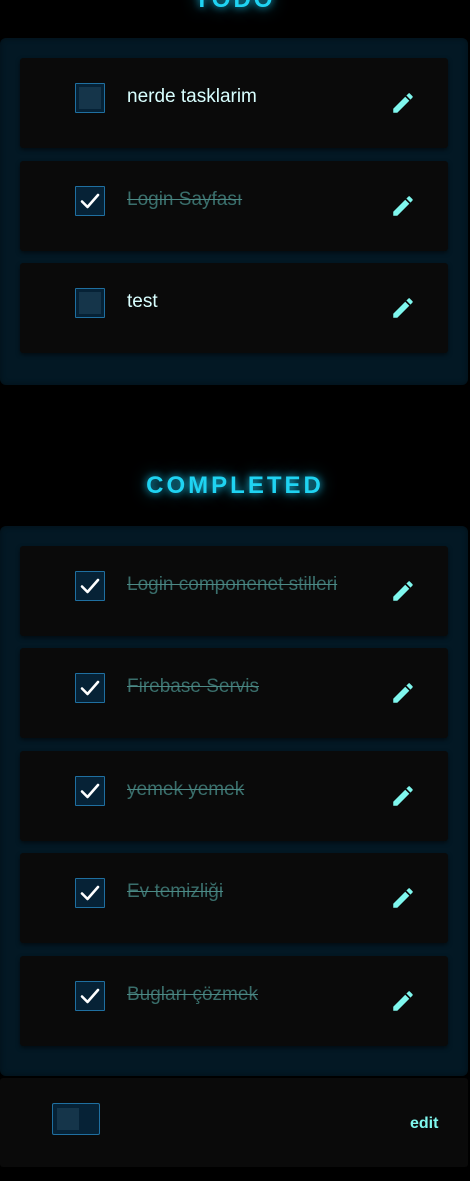 The height and width of the screenshot is (1181, 470). I want to click on completed-section-title: COMPLETED, so click(235, 485).